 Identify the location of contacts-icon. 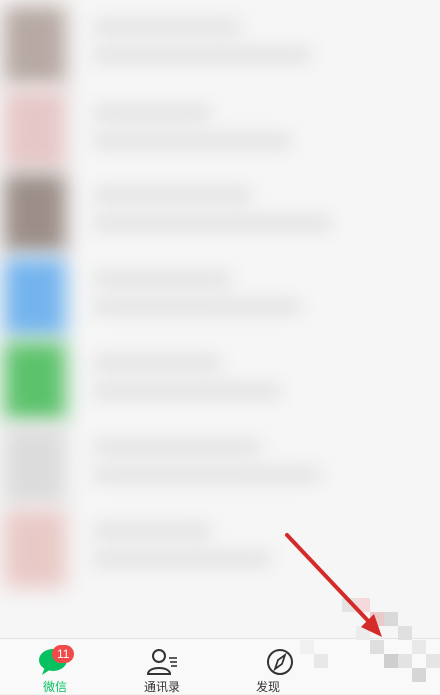
(161, 662).